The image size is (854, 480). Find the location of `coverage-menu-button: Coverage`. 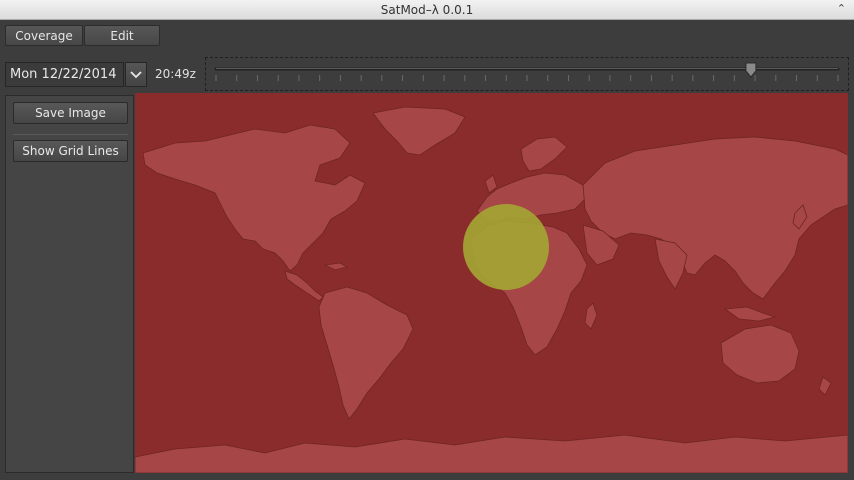

coverage-menu-button: Coverage is located at coordinates (44, 35).